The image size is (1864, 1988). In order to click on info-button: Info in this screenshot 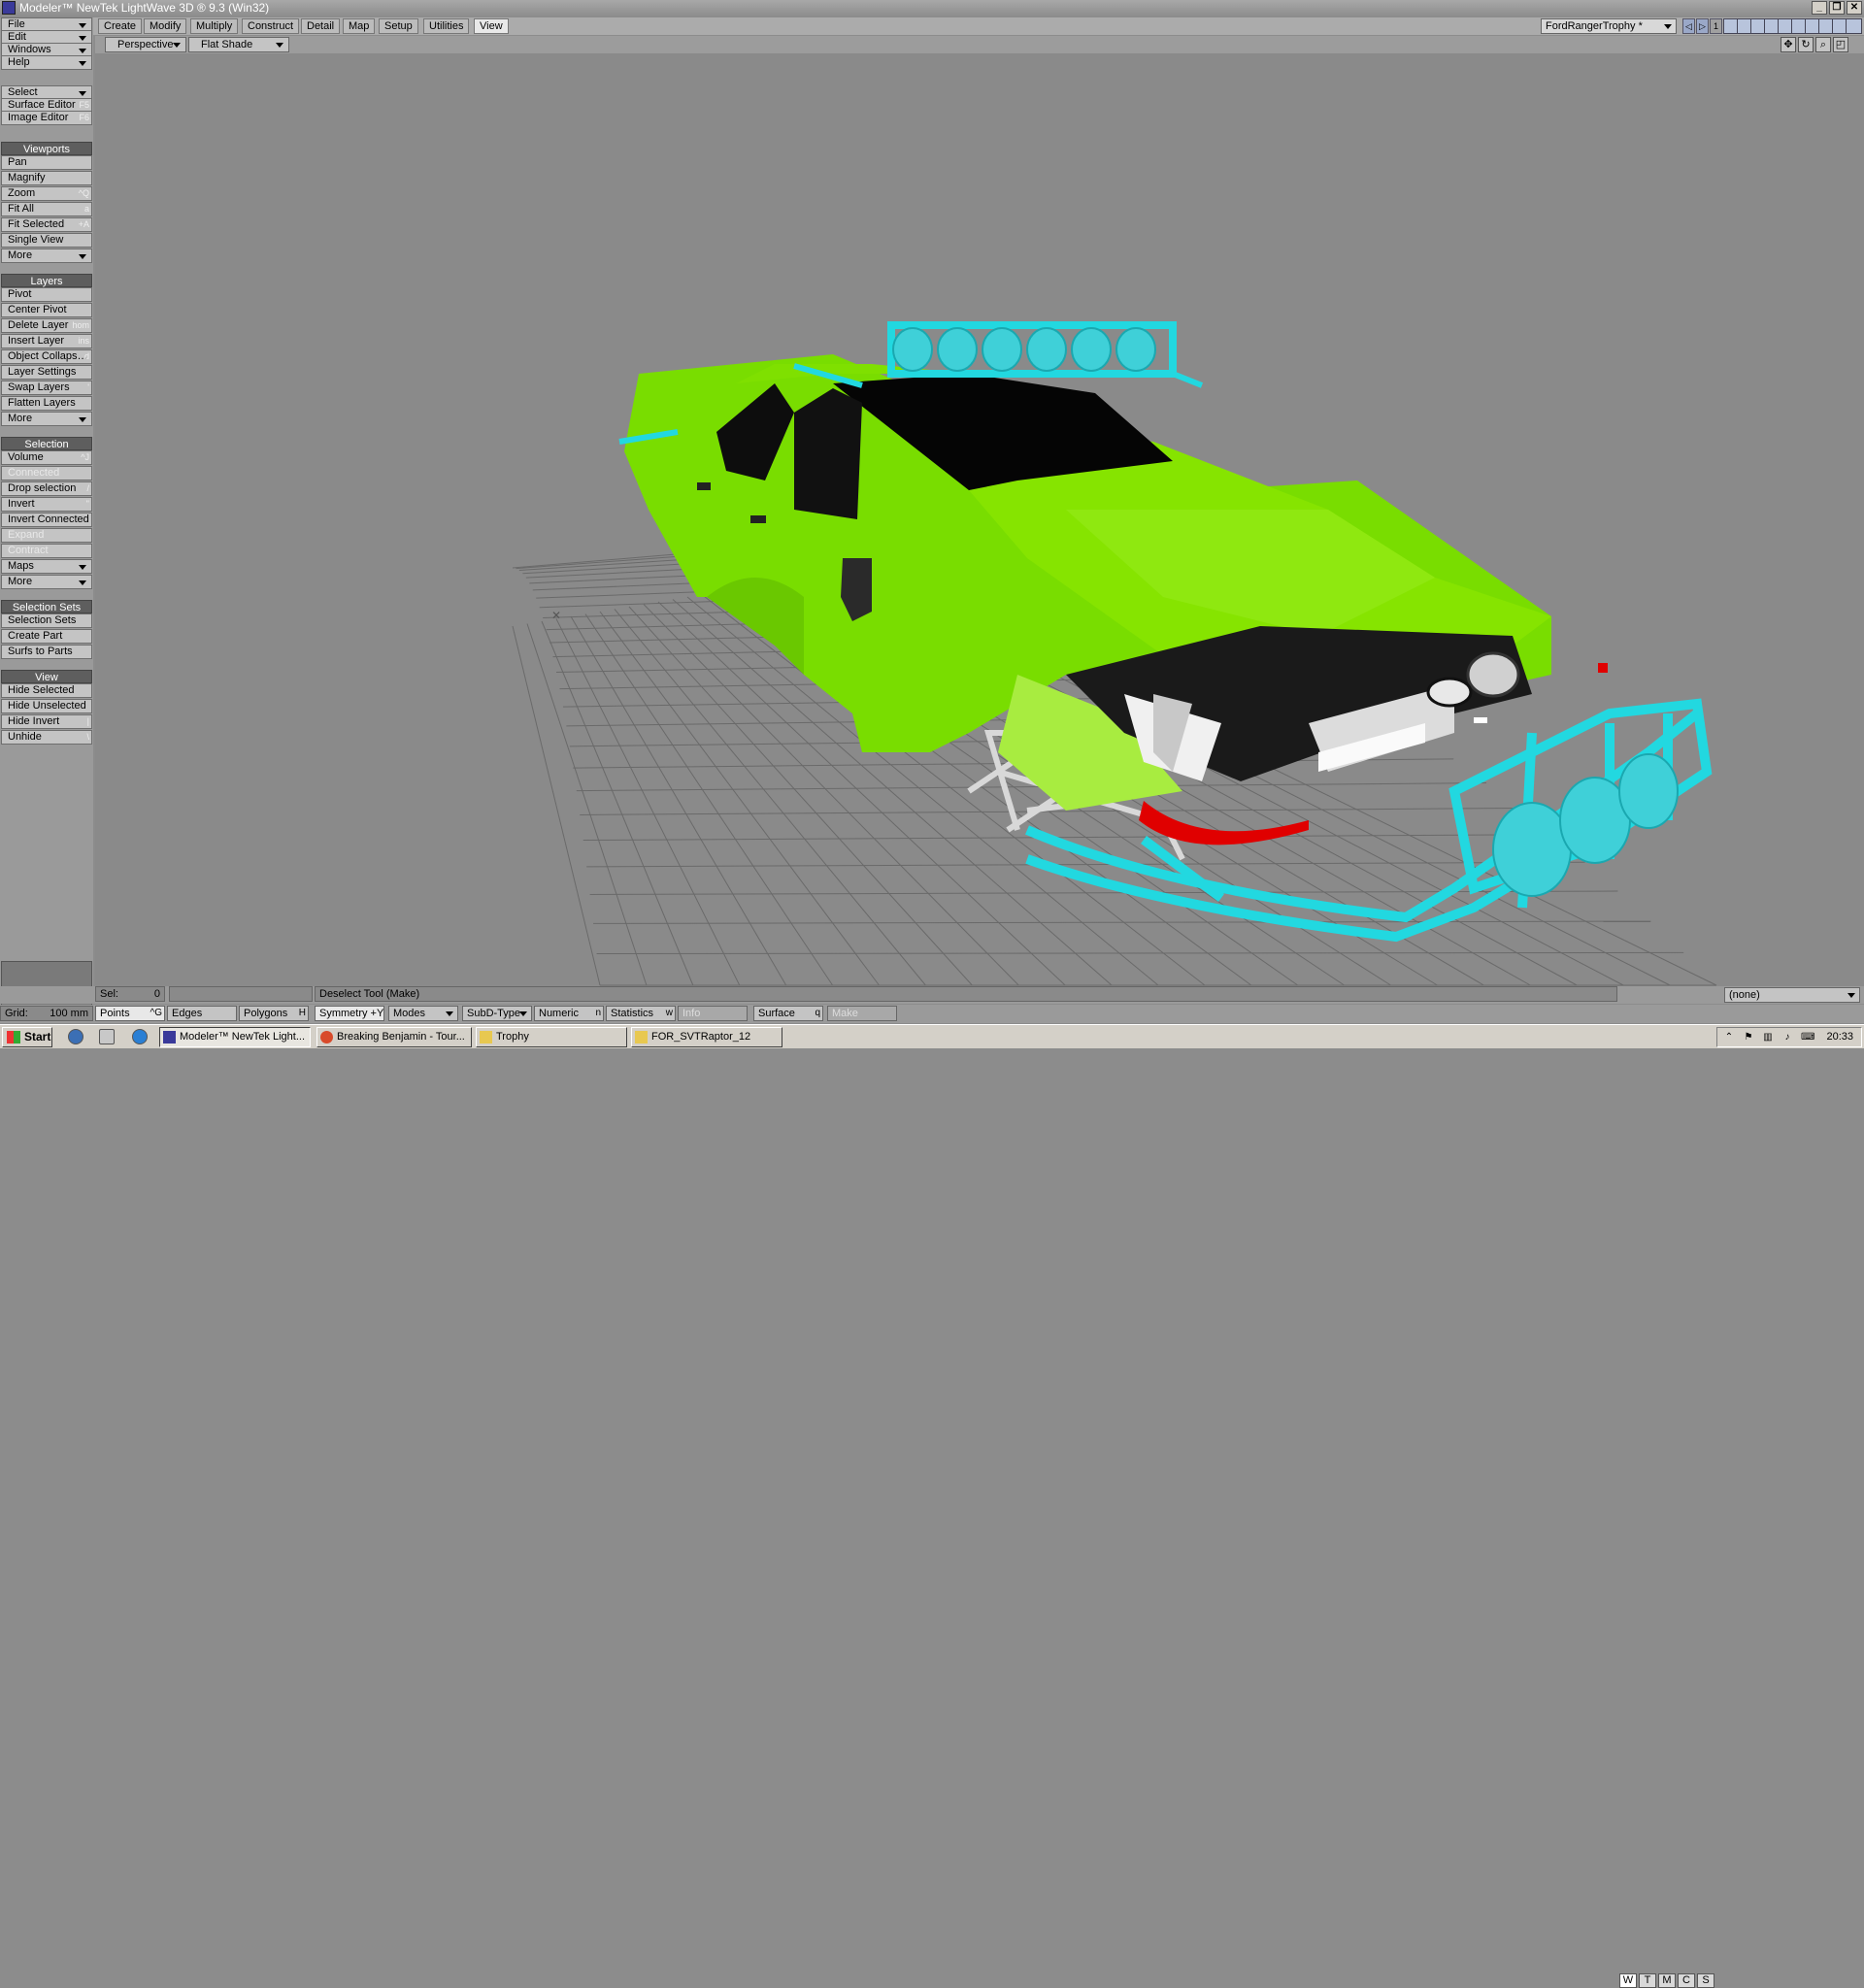, I will do `click(713, 1013)`.